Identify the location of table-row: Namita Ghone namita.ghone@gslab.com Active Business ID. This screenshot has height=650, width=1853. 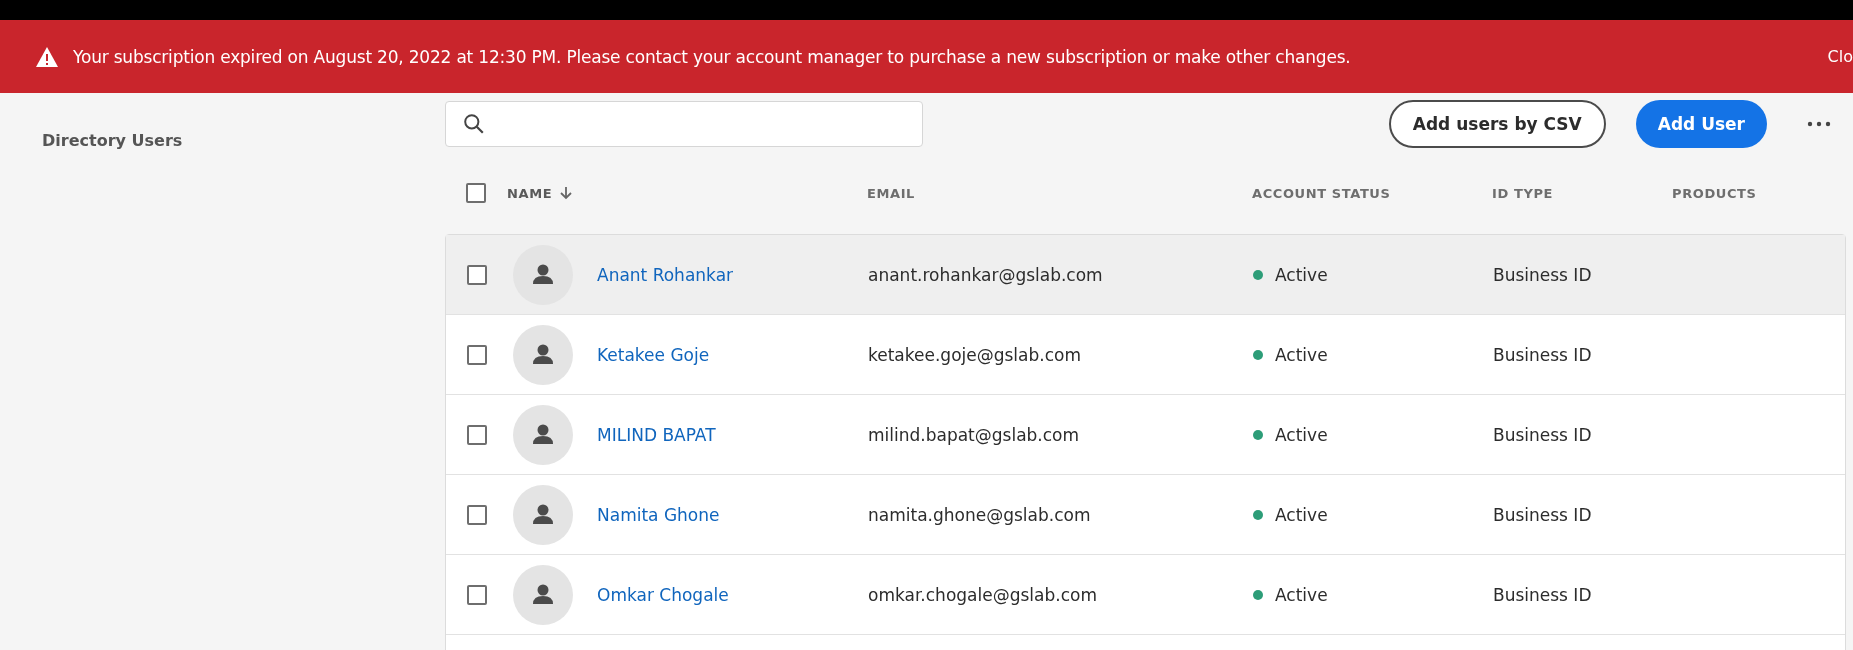
(1145, 515).